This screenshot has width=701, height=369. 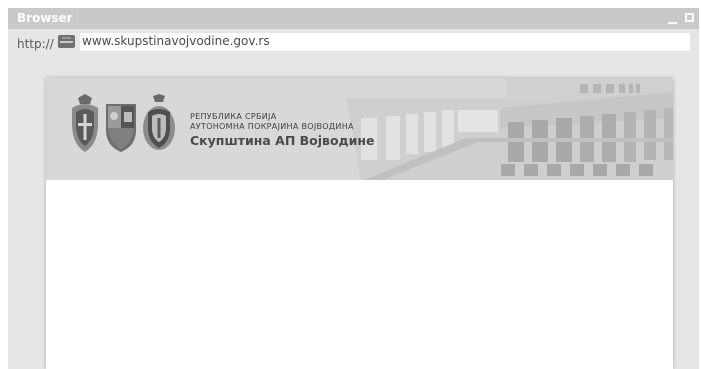 I want to click on coat-of-arms-group, so click(x=125, y=124).